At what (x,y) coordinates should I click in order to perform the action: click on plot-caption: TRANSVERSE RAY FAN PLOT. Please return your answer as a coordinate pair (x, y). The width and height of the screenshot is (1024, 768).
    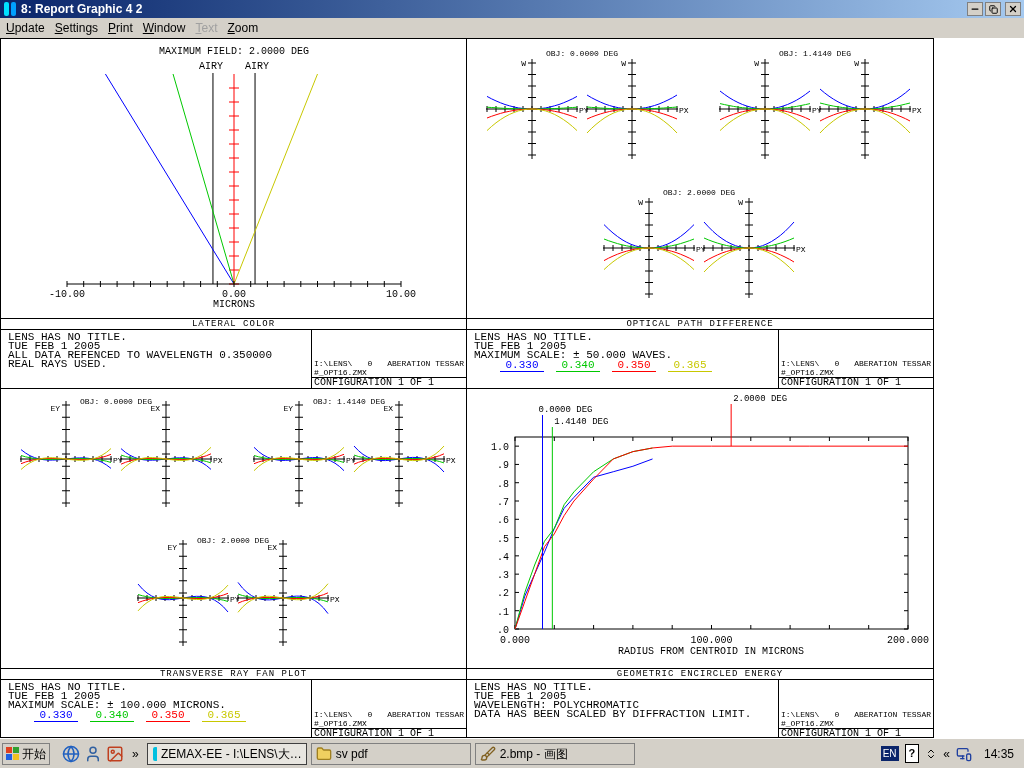
    Looking at the image, I should click on (233, 674).